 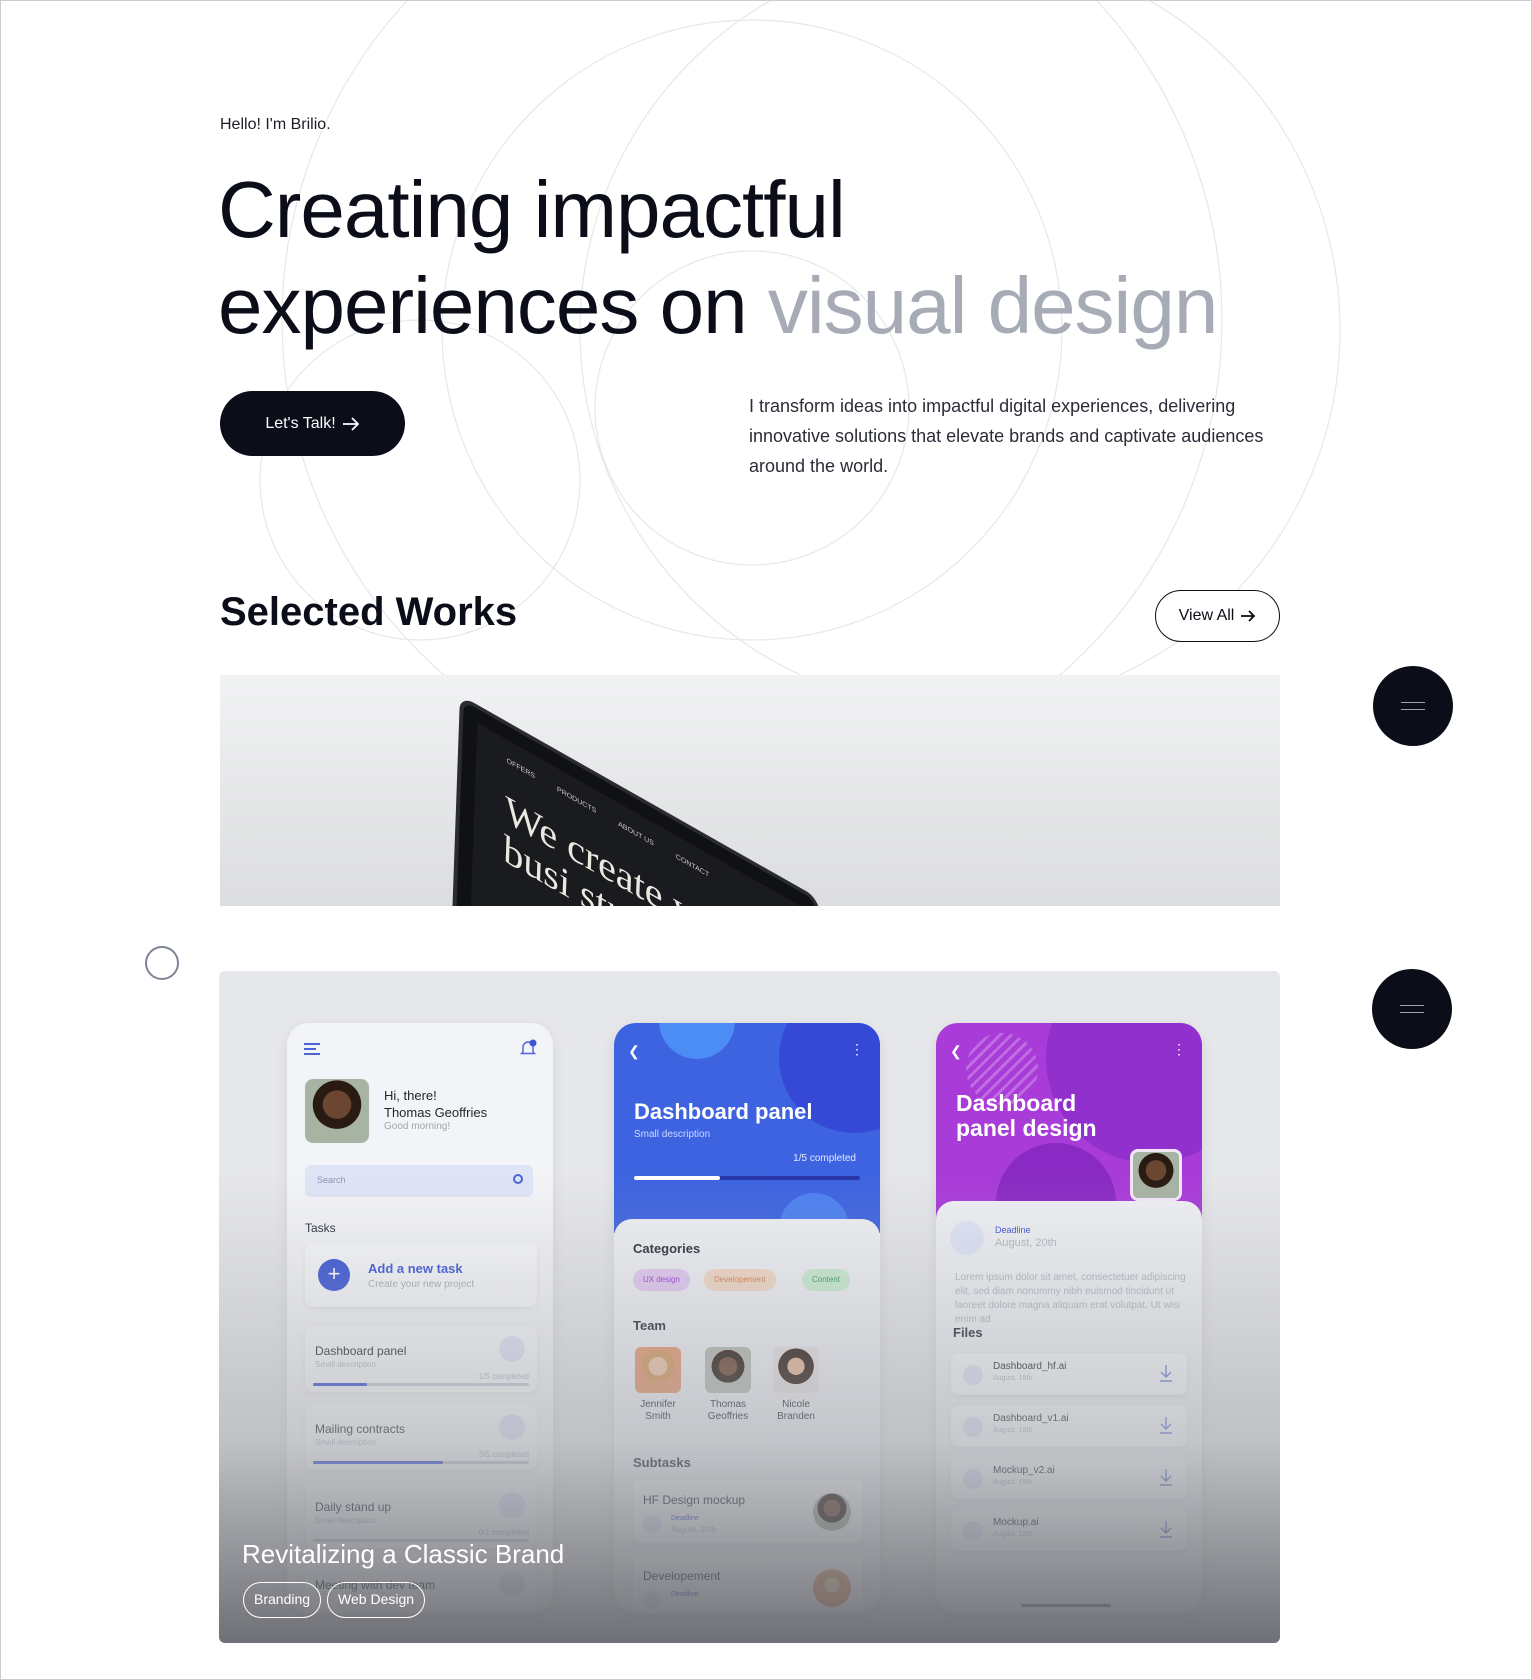 I want to click on file-date: August, 15th, so click(x=1013, y=1482).